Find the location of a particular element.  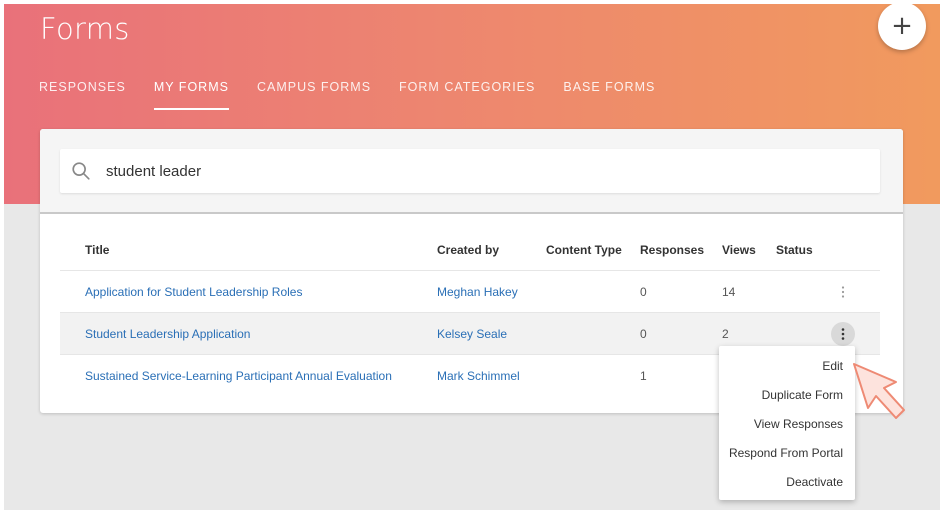

column-header-title: Title is located at coordinates (97, 249).